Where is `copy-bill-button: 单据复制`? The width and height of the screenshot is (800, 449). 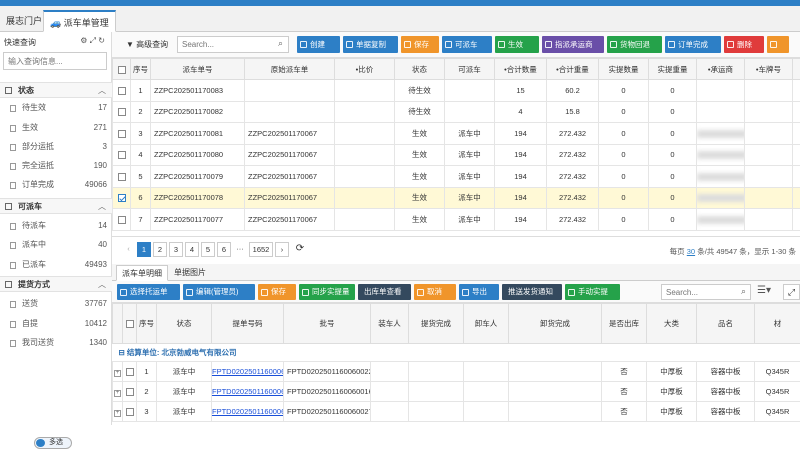 copy-bill-button: 单据复制 is located at coordinates (370, 44).